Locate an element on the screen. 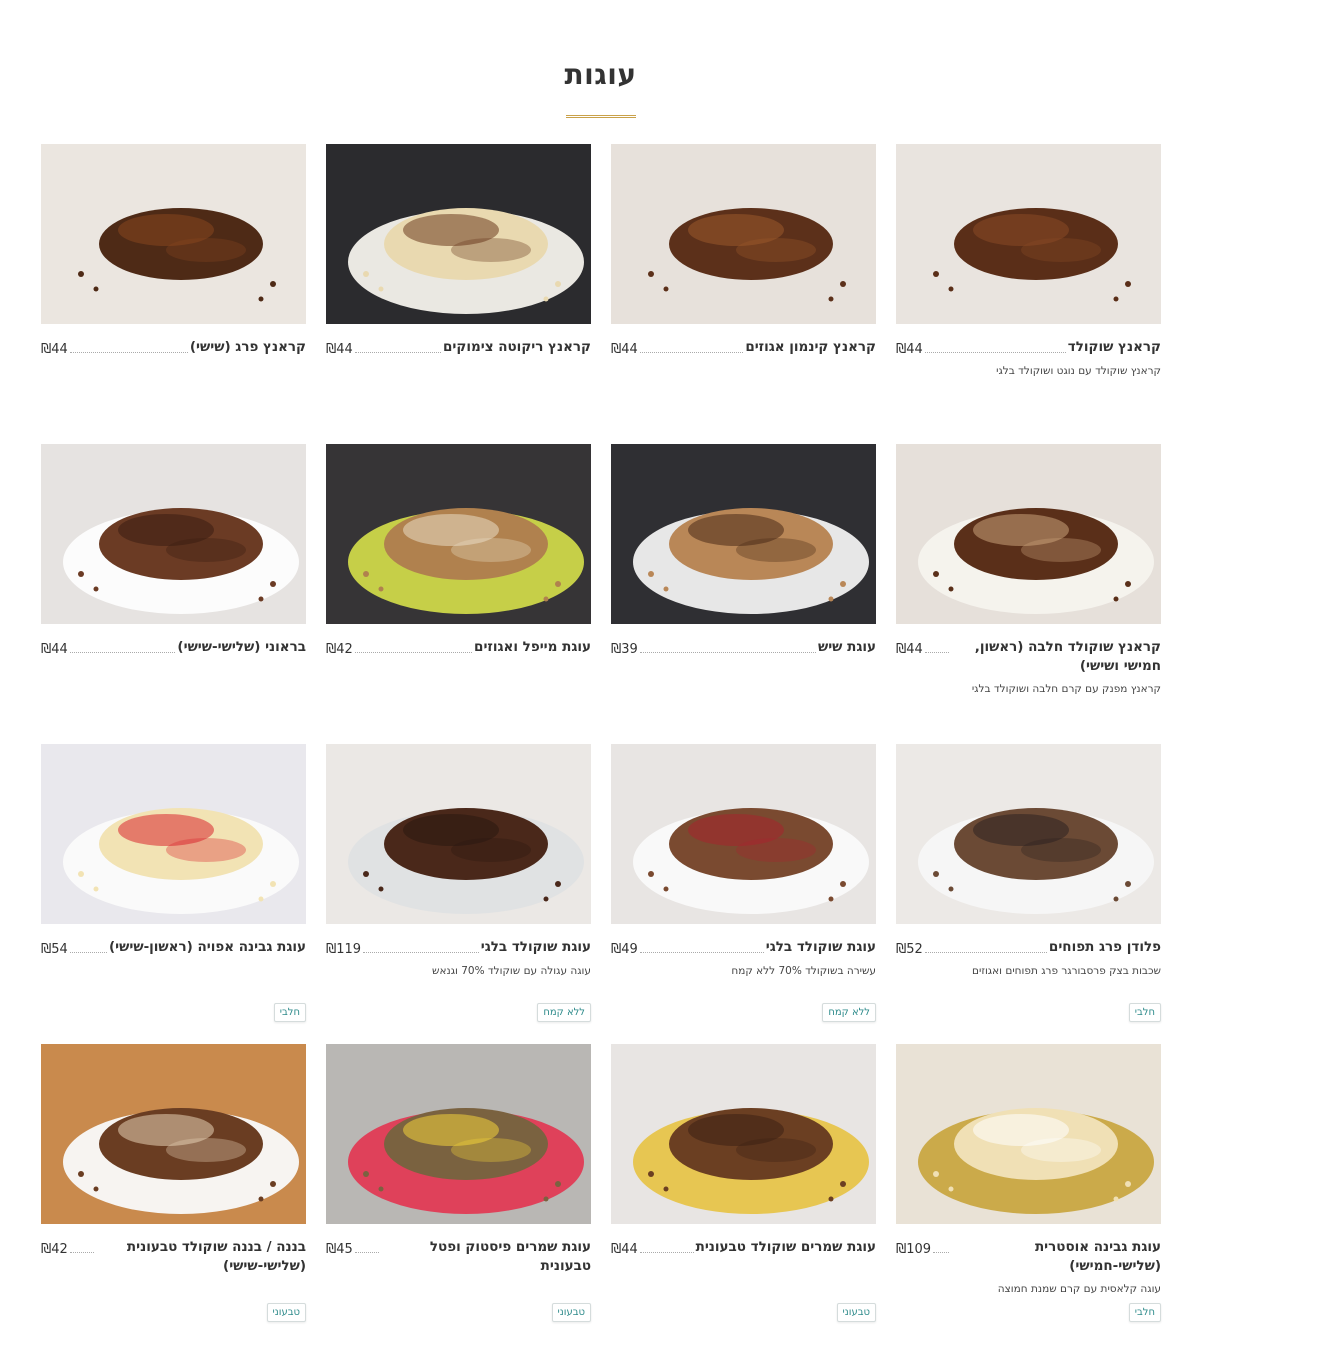 This screenshot has width=1327, height=1361. product-price: ₪119 is located at coordinates (344, 949).